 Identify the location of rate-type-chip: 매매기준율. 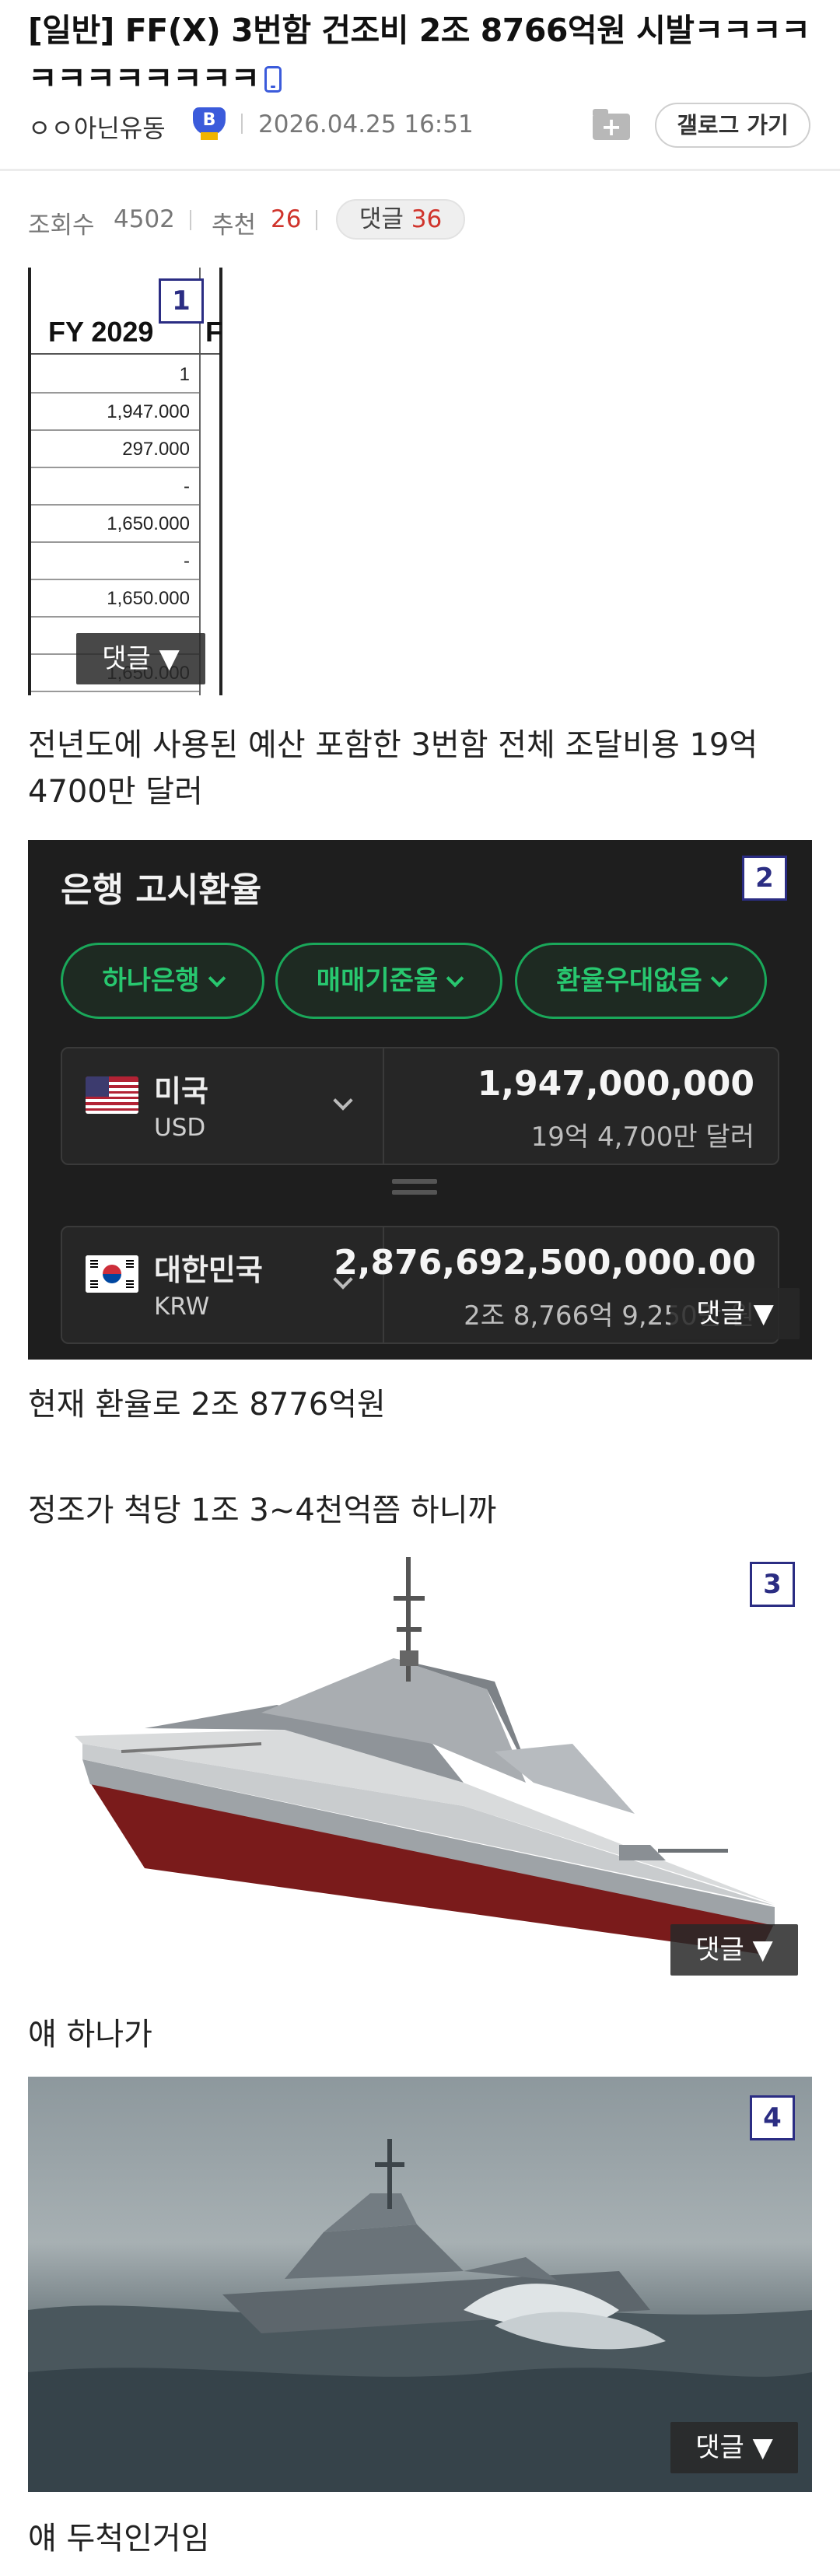
(389, 981).